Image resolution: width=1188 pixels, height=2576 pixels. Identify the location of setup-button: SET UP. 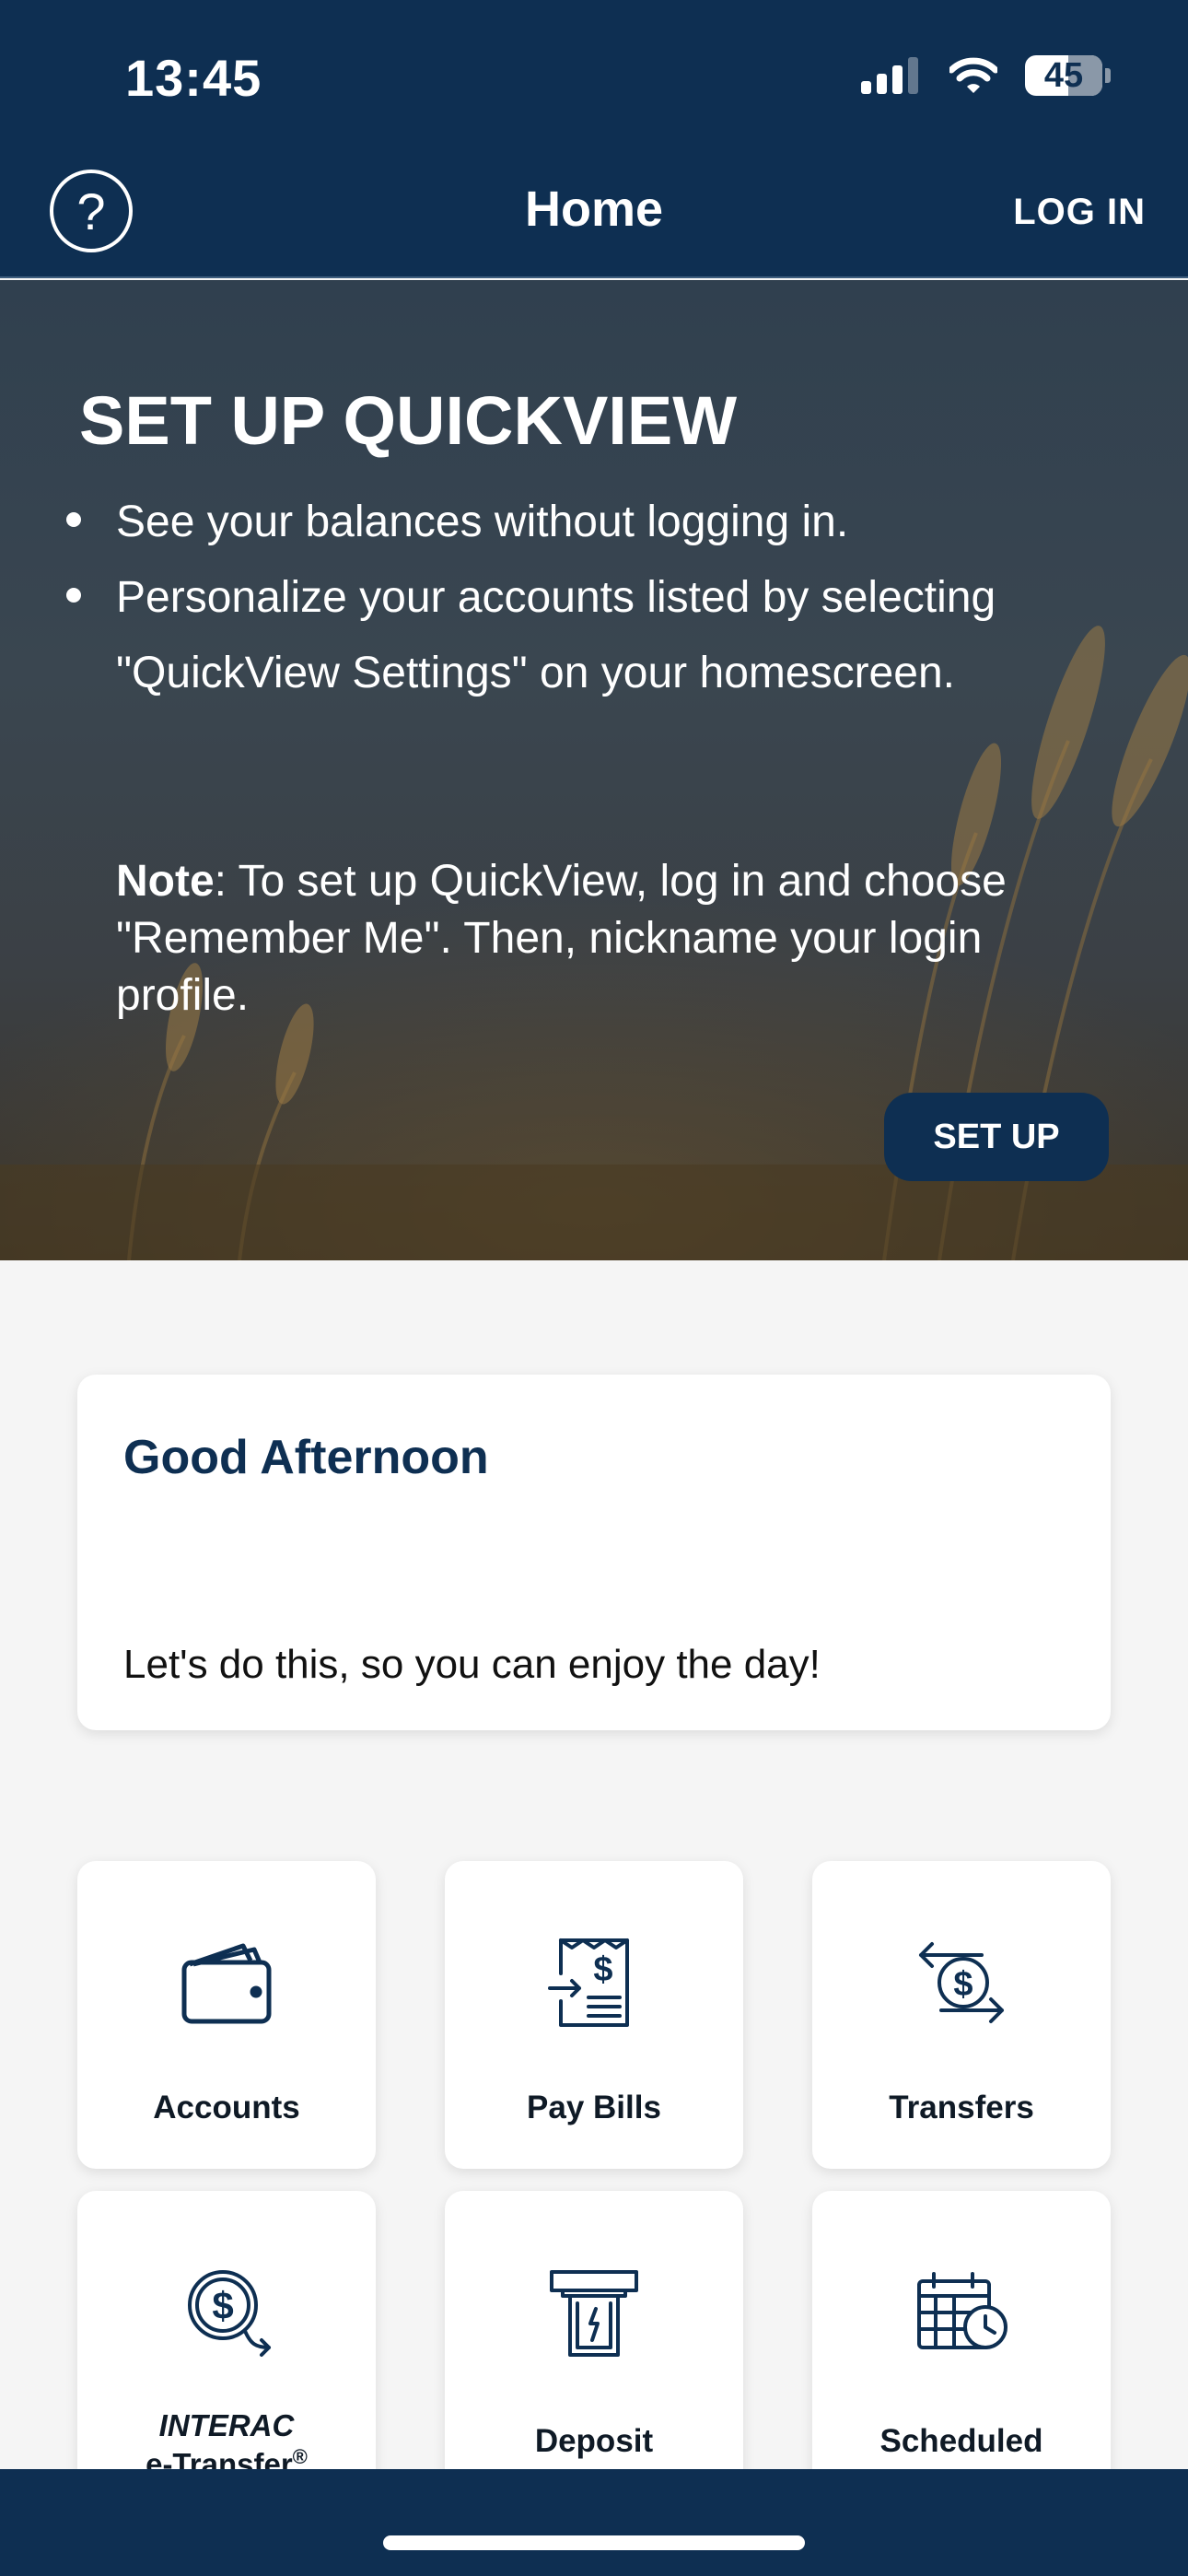
(996, 1137).